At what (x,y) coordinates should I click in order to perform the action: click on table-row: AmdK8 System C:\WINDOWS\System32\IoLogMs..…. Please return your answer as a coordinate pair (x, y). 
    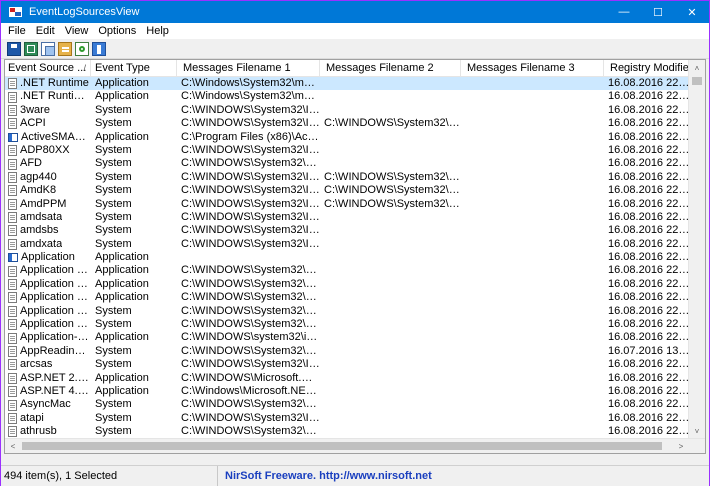
    Looking at the image, I should click on (348, 190).